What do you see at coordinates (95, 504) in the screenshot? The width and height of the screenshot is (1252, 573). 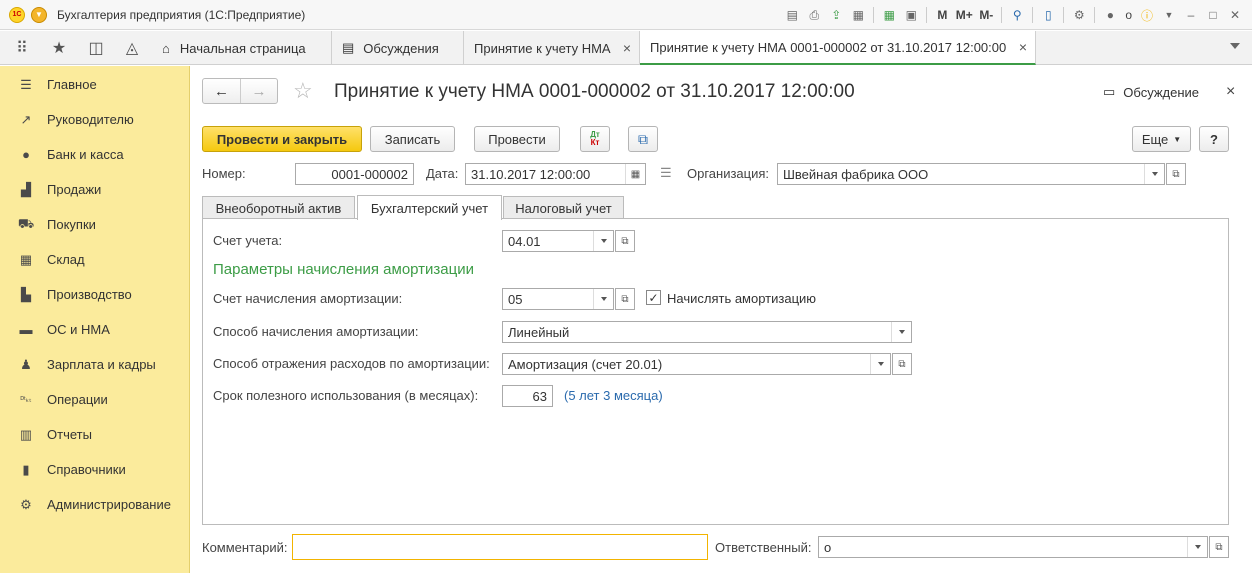 I see `sidebar-item-admin: ⚙ Администрирование` at bounding box center [95, 504].